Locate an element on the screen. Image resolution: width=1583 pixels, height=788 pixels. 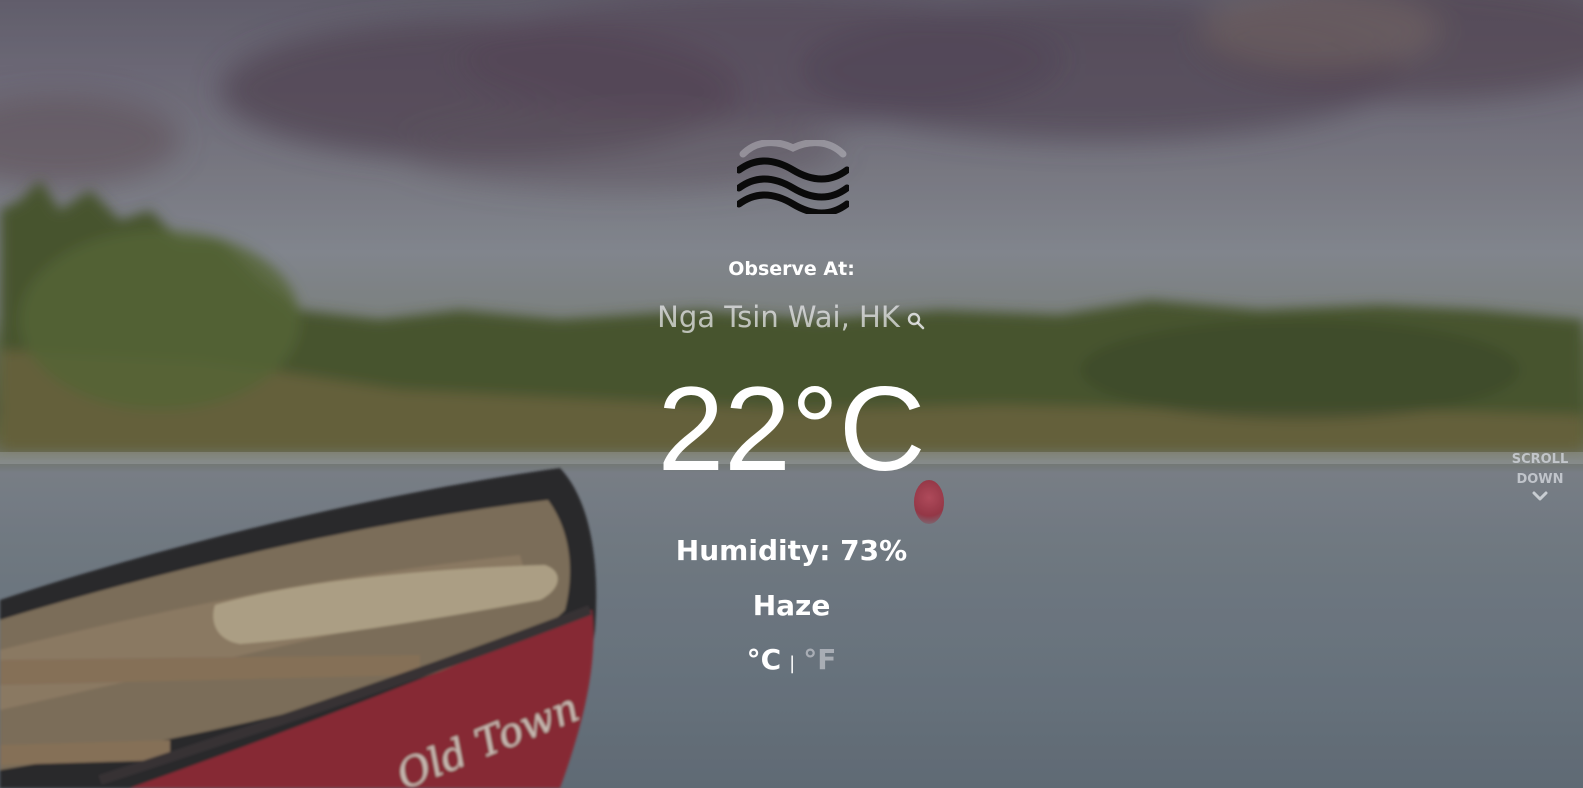
scroll-label-line1: SCROLL is located at coordinates (1540, 459).